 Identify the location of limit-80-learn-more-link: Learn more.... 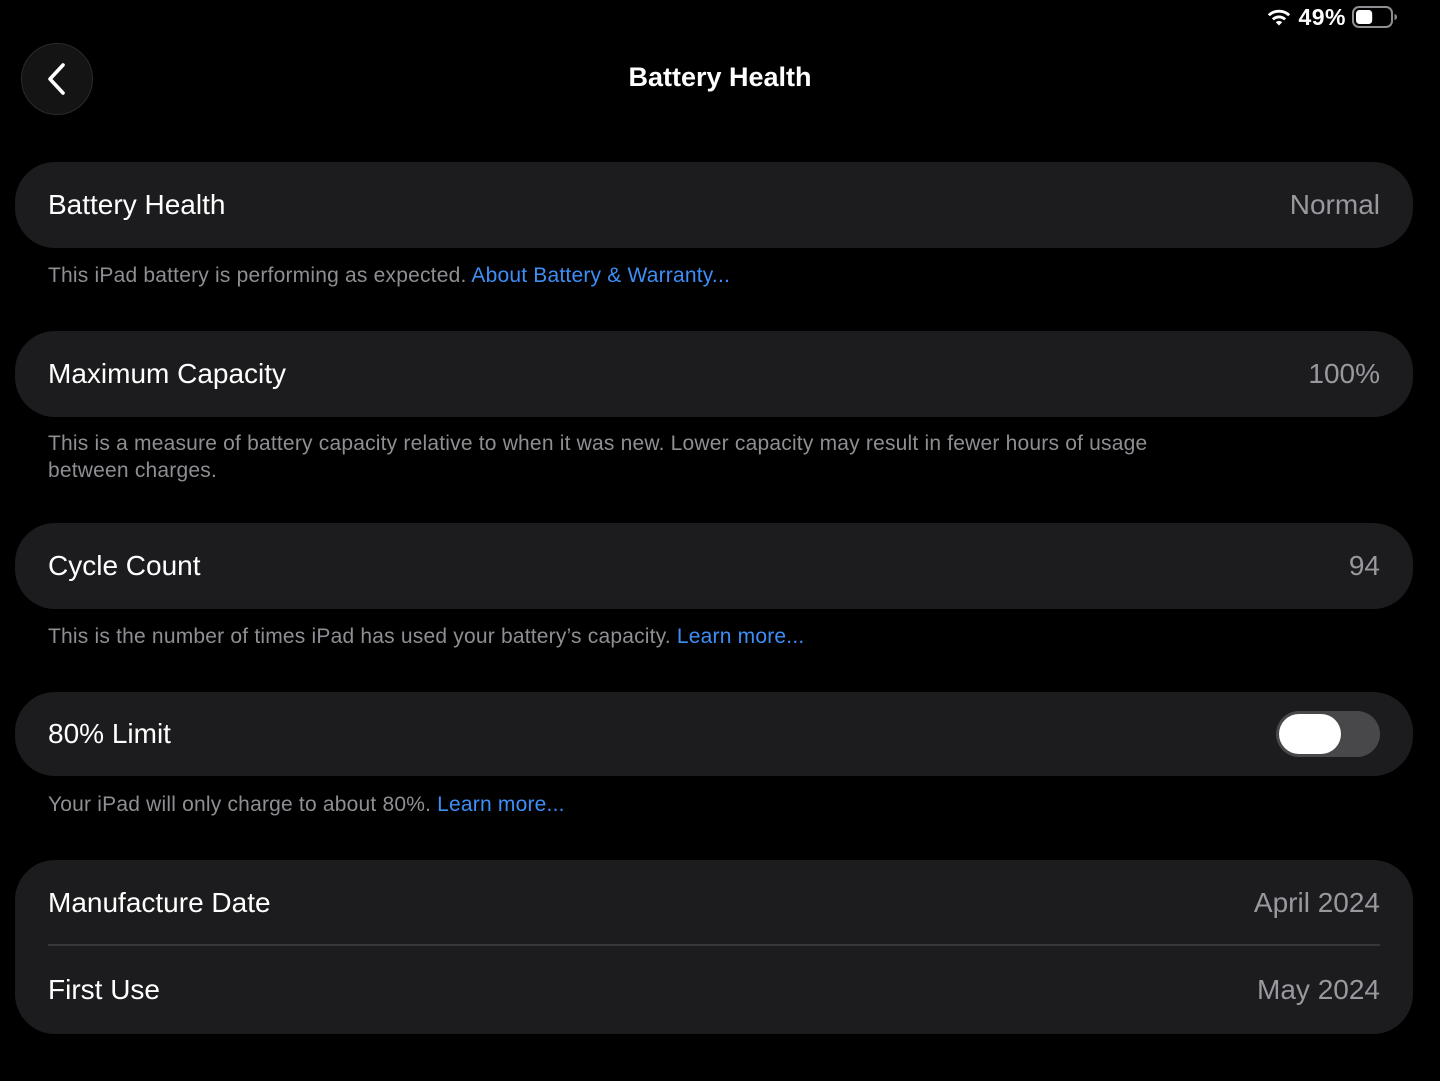
(501, 804).